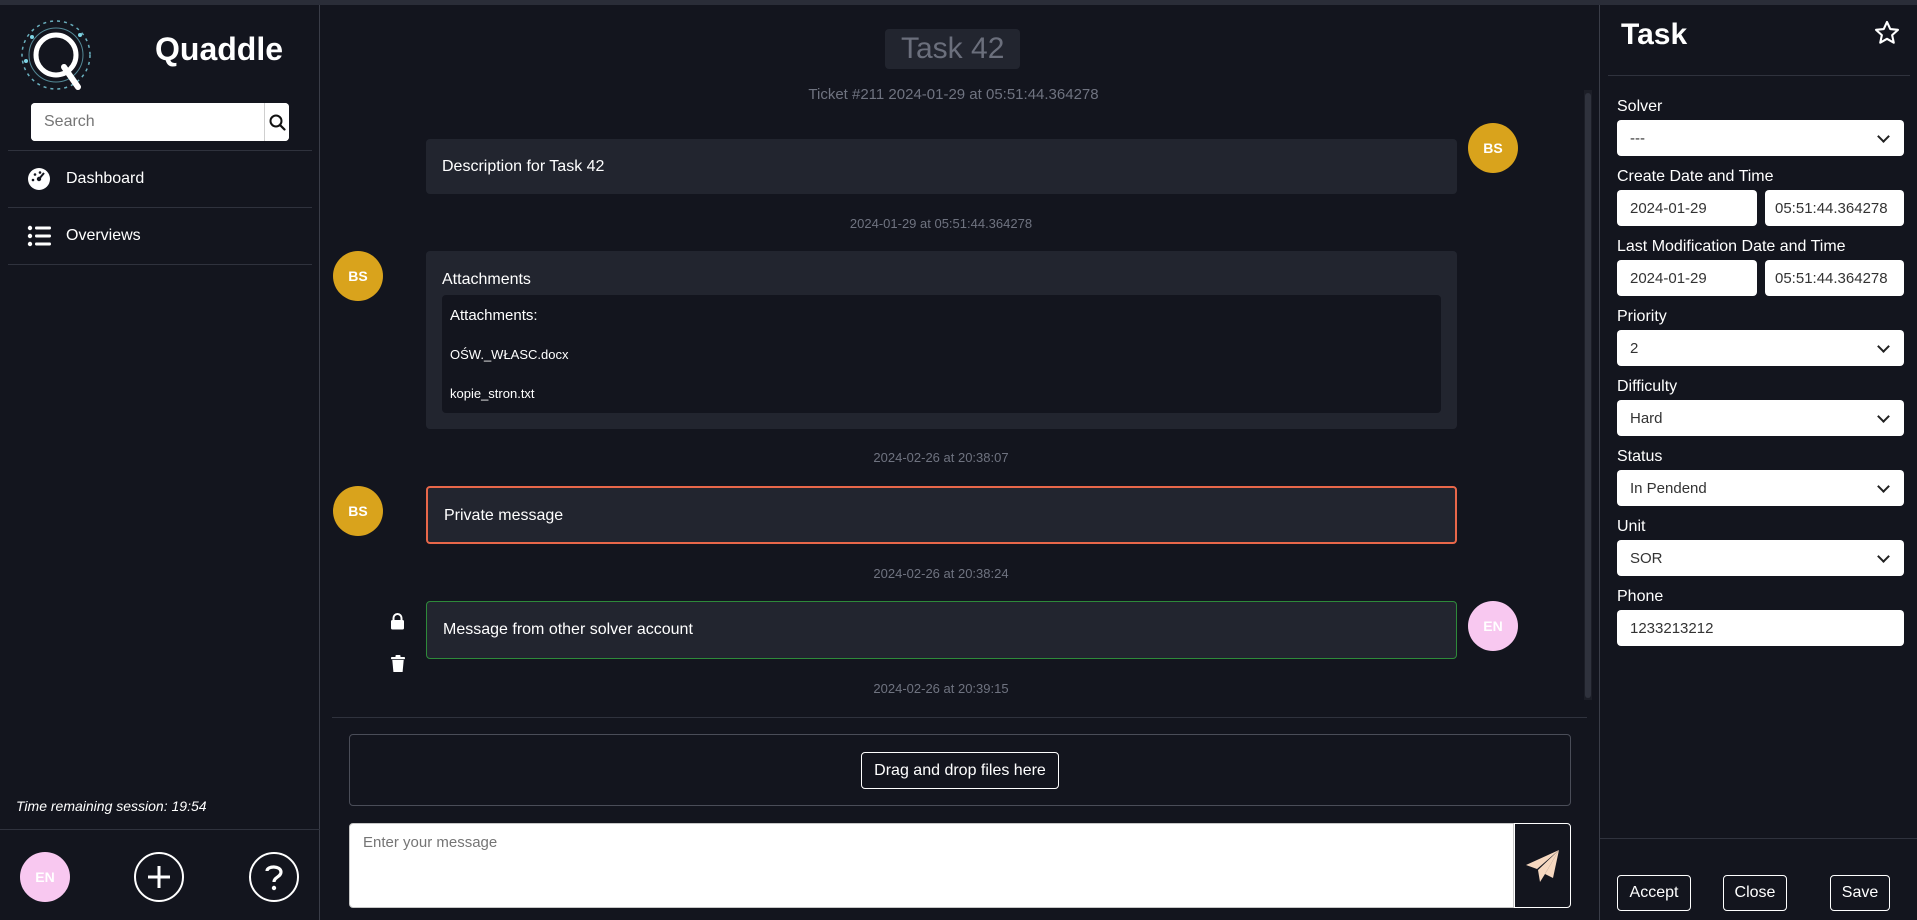 The height and width of the screenshot is (920, 1917). I want to click on trash-icon, so click(398, 666).